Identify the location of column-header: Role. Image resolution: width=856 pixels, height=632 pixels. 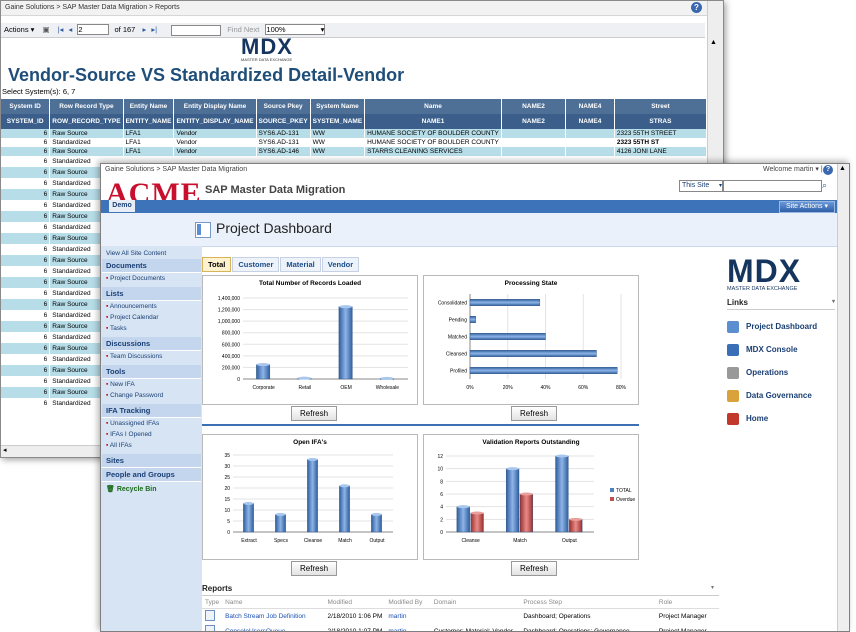
(687, 602).